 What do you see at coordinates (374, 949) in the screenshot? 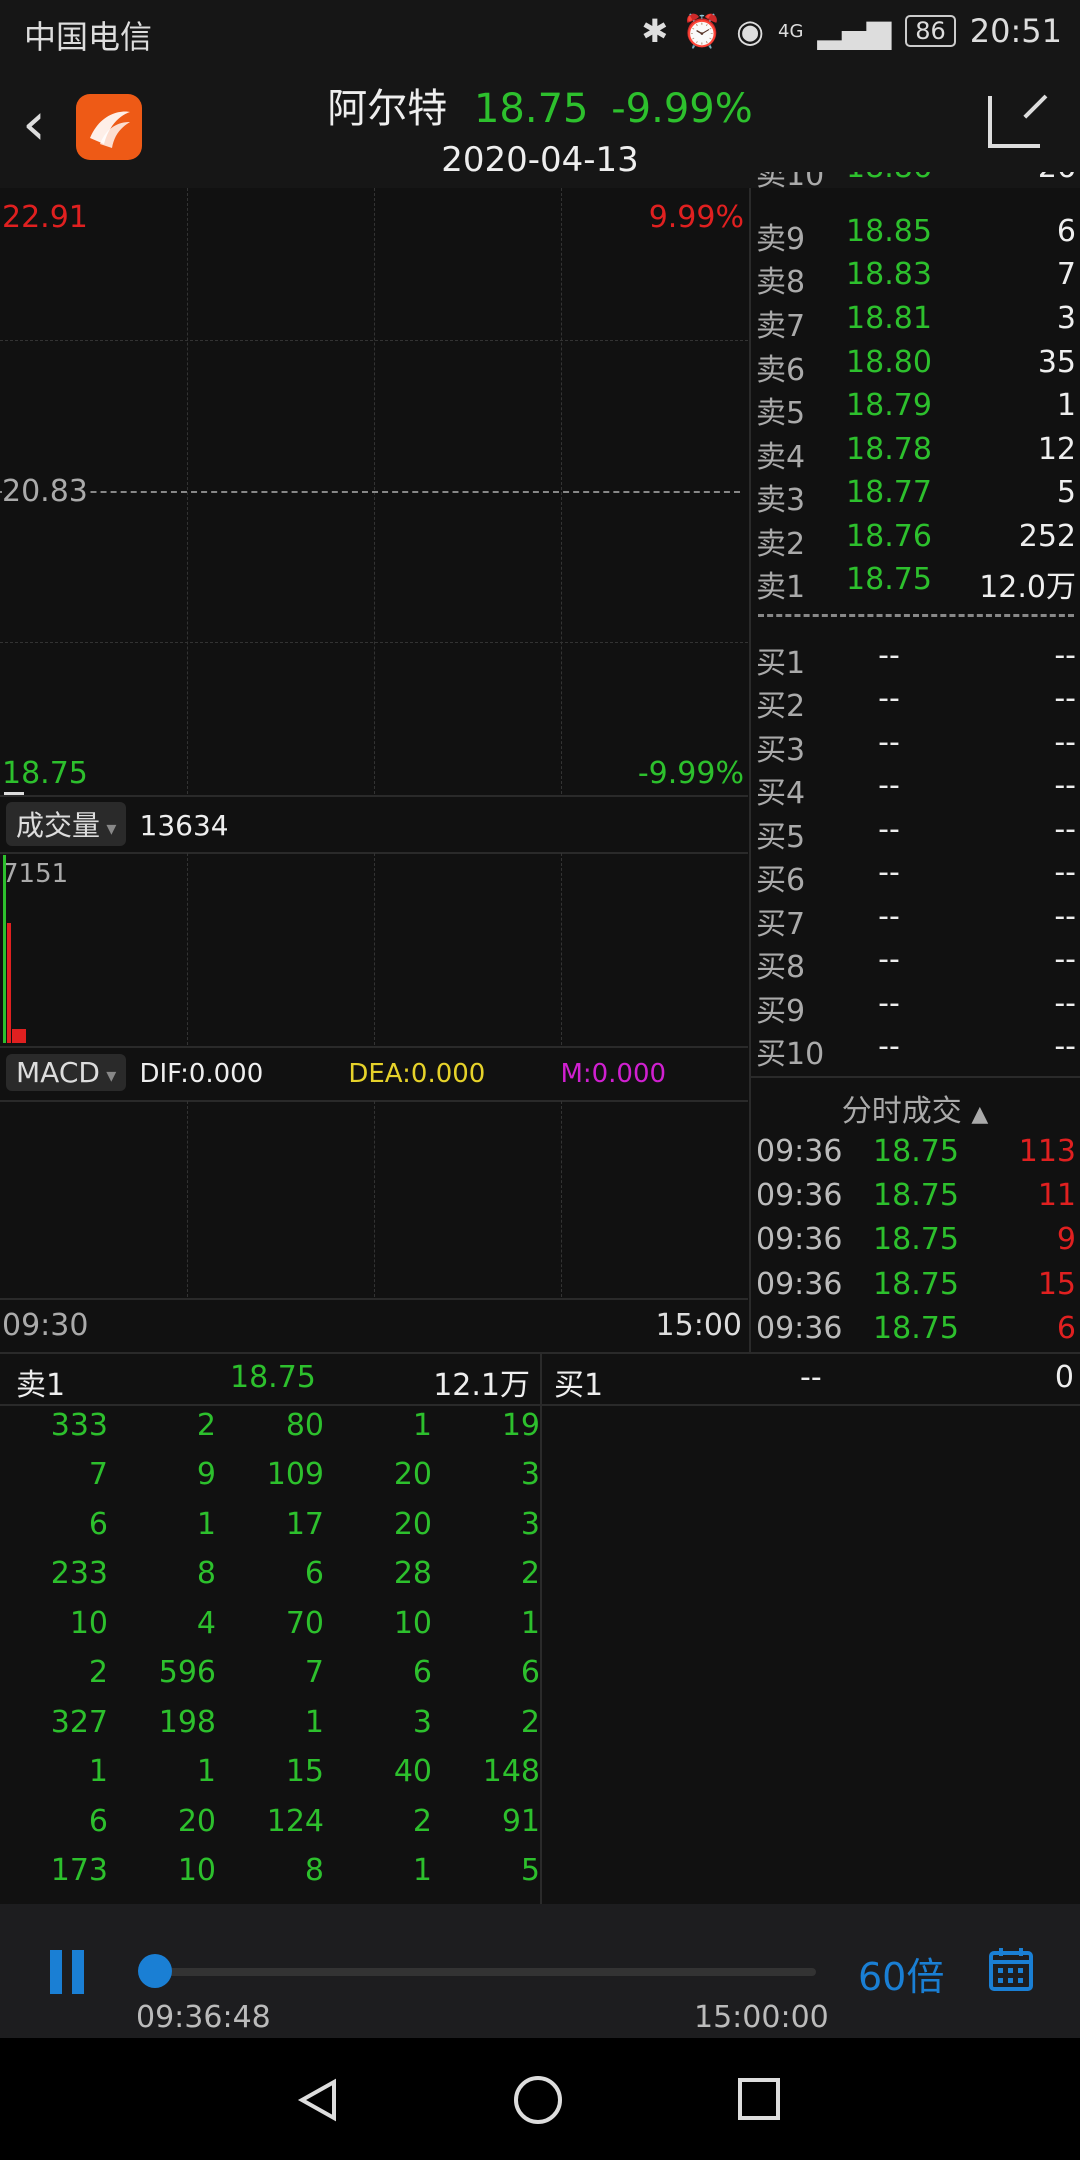
I see `volume-chart: 7151` at bounding box center [374, 949].